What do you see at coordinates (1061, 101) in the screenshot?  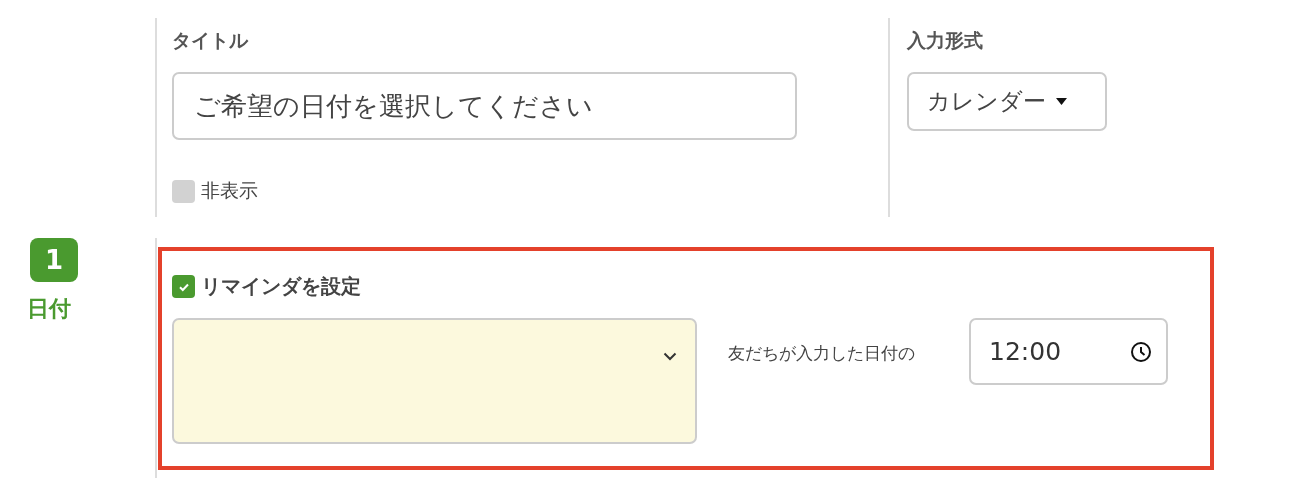 I see `caret-icon` at bounding box center [1061, 101].